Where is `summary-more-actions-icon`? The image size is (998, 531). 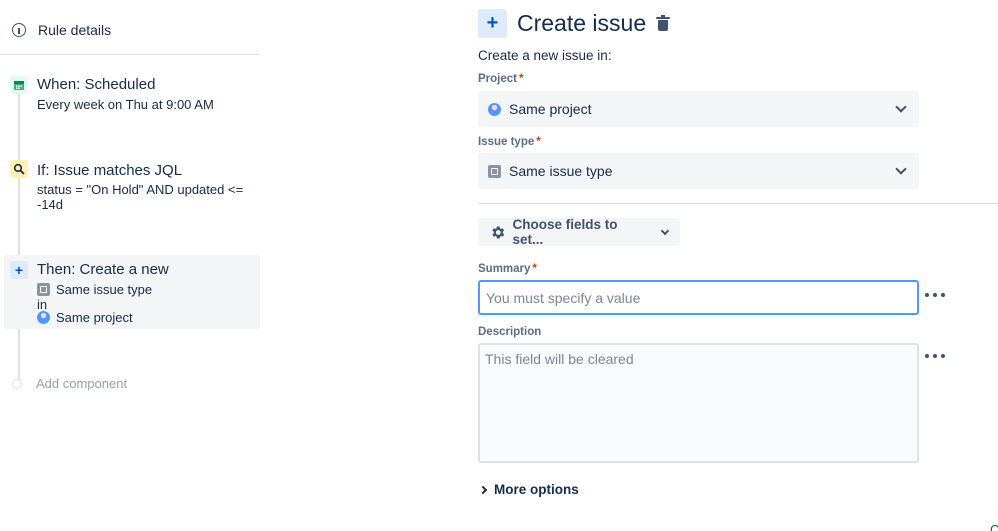
summary-more-actions-icon is located at coordinates (935, 295).